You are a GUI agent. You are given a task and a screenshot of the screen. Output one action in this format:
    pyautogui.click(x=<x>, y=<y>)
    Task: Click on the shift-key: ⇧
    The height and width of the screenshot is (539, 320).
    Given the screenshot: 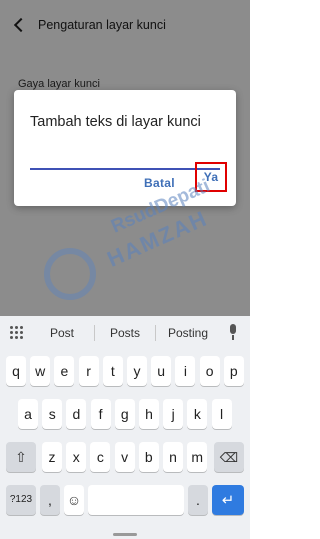 What is the action you would take?
    pyautogui.click(x=21, y=457)
    